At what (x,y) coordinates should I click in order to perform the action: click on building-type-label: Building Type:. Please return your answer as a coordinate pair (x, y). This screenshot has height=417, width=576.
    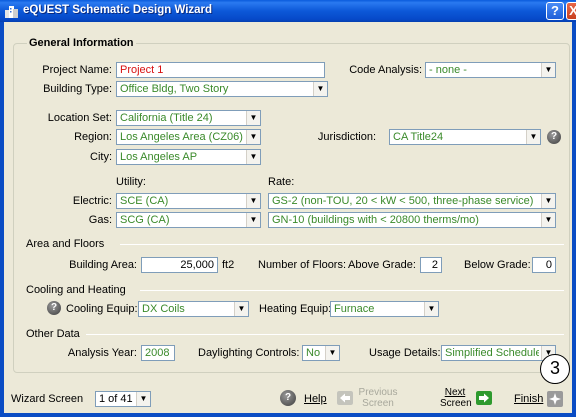
    Looking at the image, I should click on (77, 89).